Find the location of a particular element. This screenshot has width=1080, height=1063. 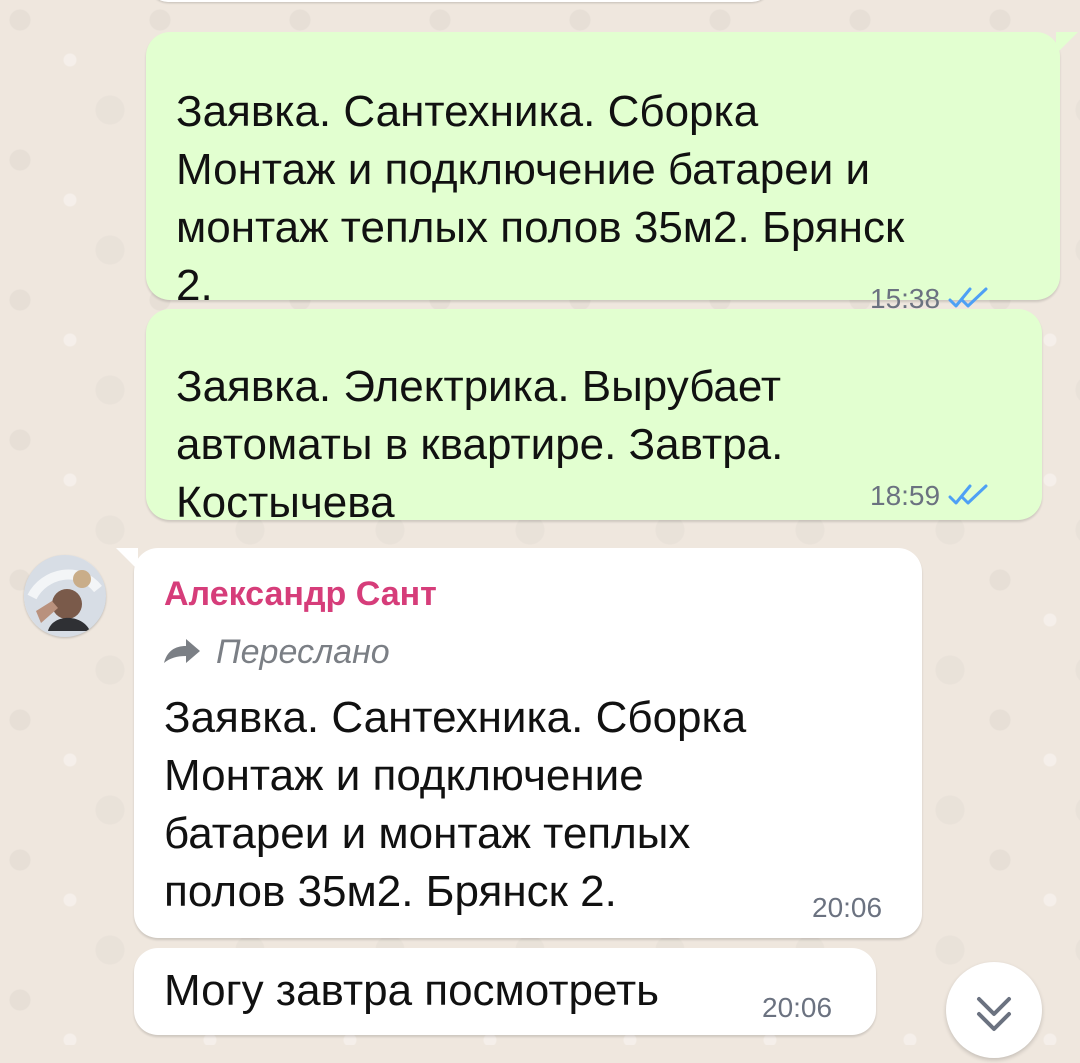

chevron-double-down-icon is located at coordinates (994, 1014).